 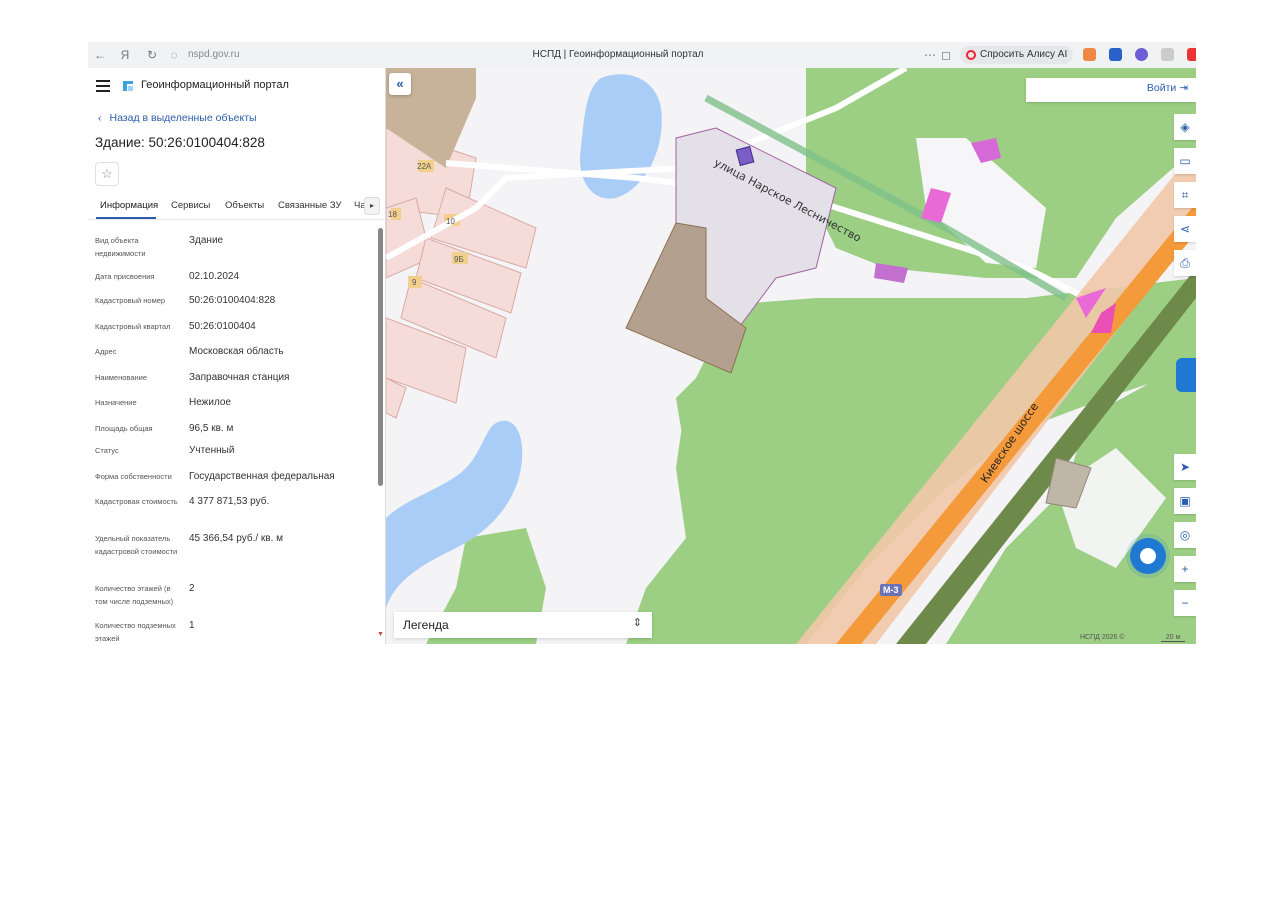 What do you see at coordinates (459, 259) in the screenshot?
I see `lot-number: 9Б` at bounding box center [459, 259].